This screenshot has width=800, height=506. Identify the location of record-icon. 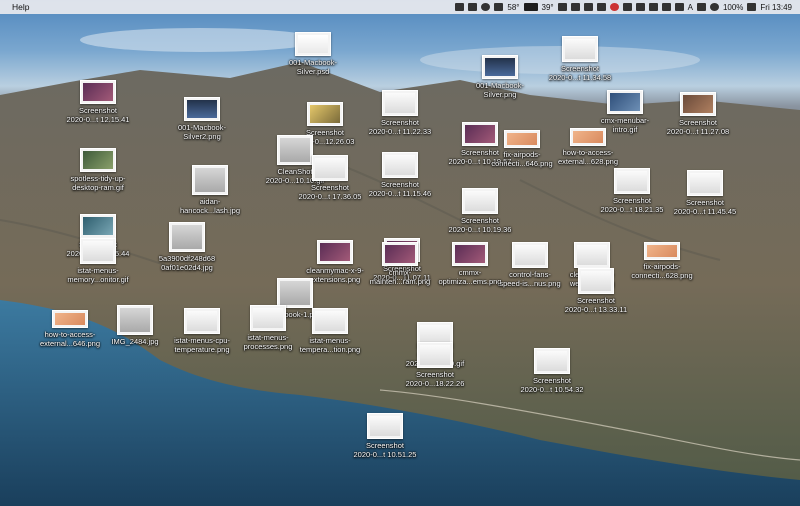
(614, 7).